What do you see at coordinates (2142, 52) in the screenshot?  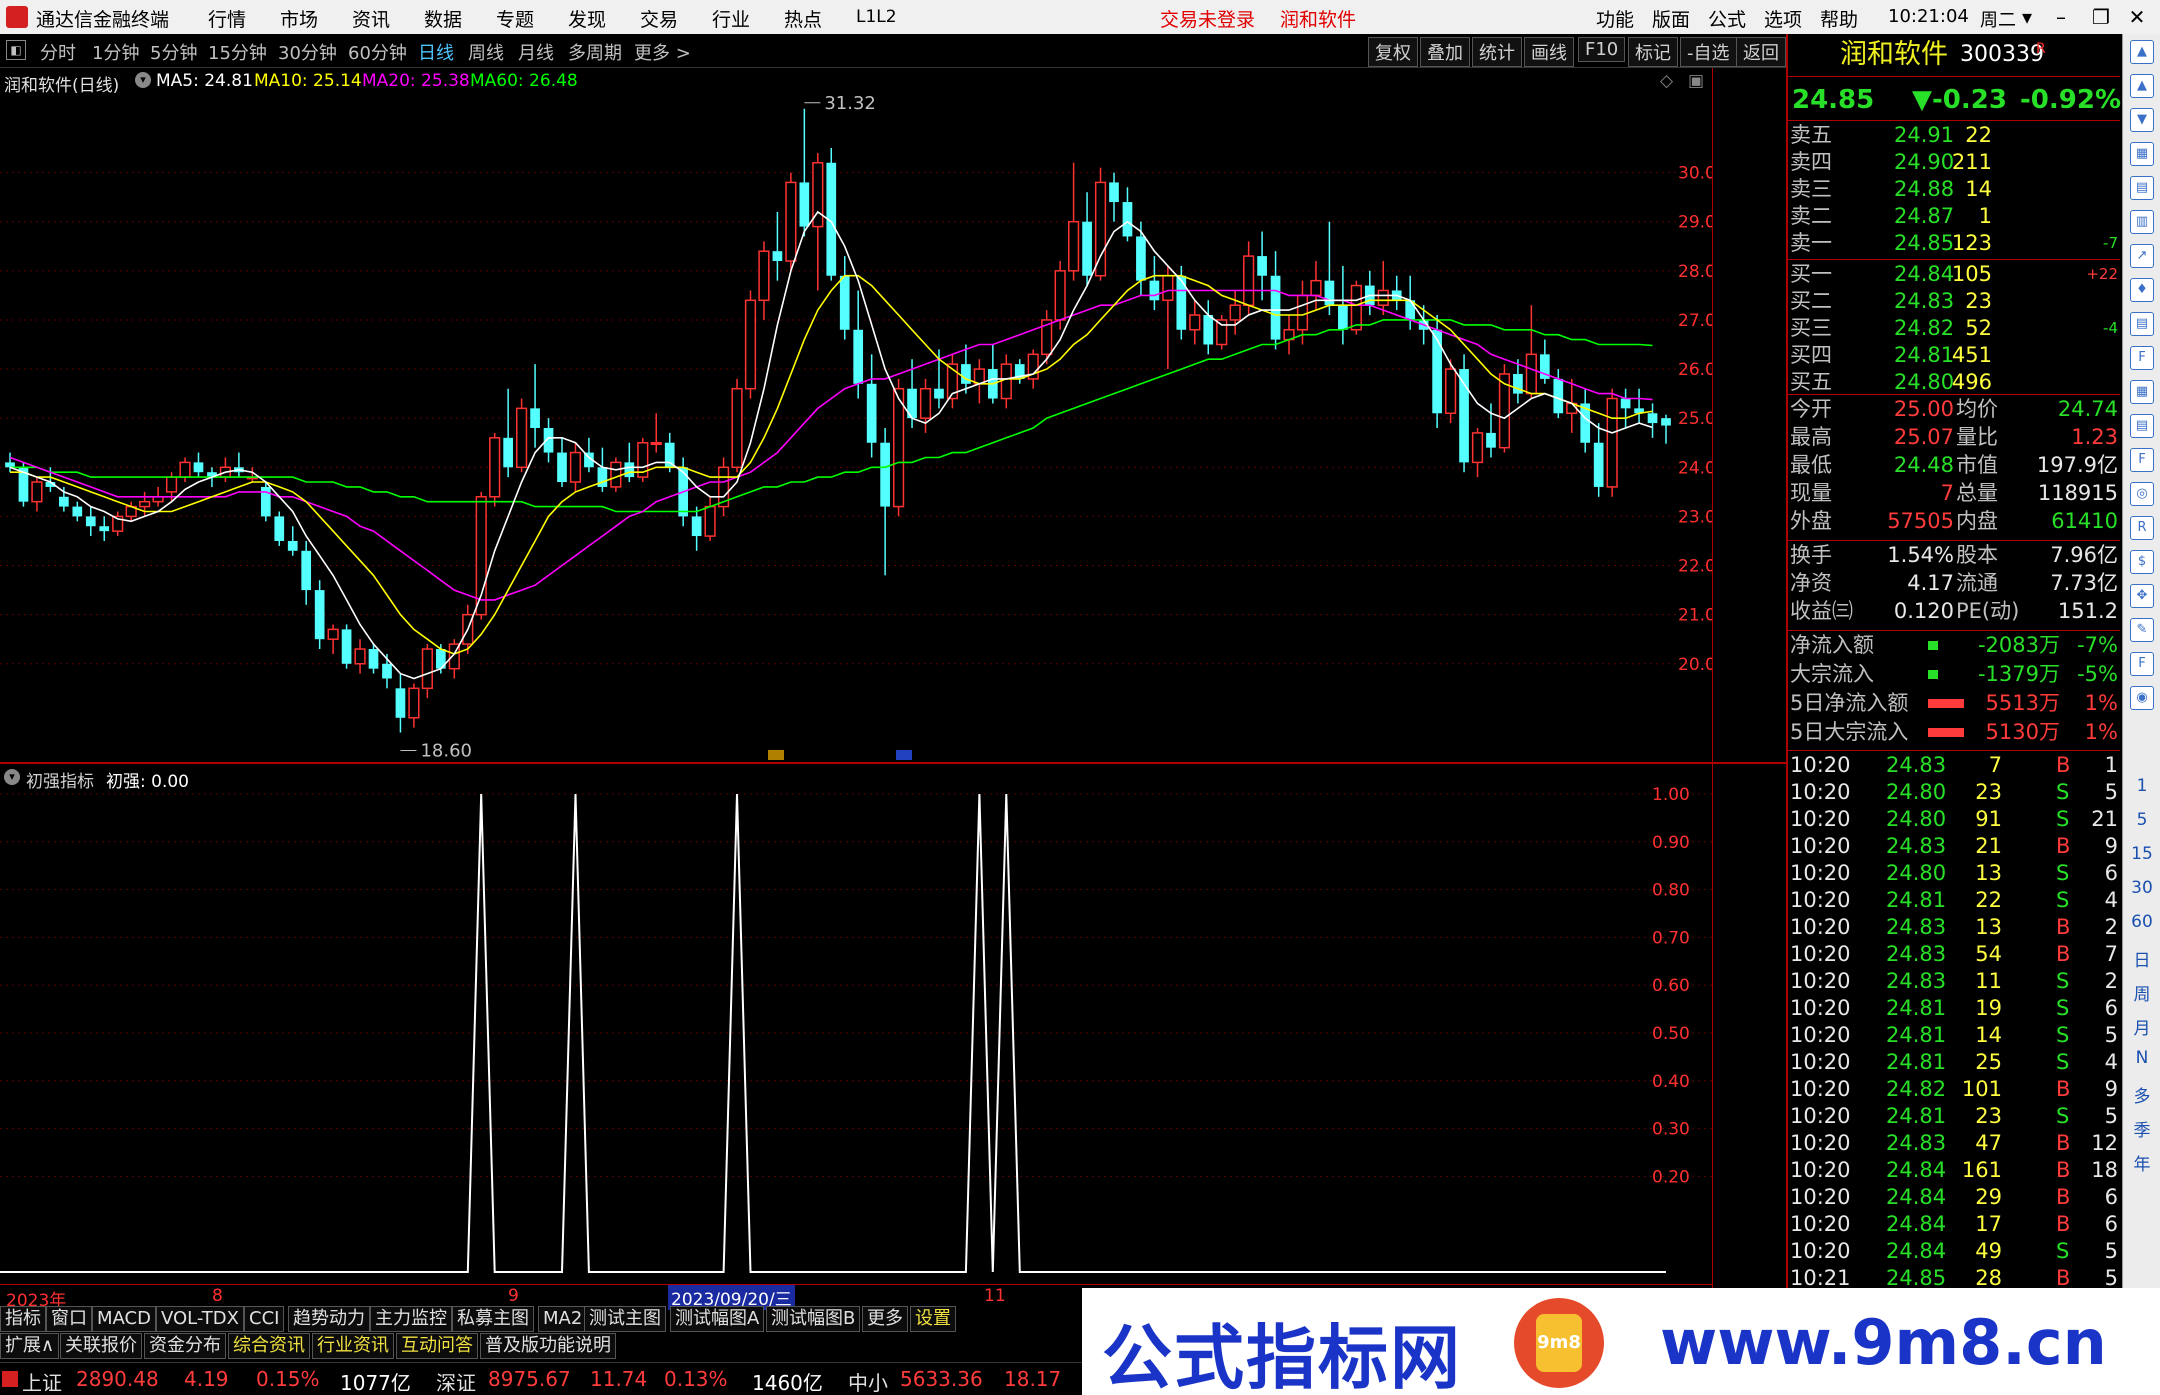 I see `collapse-up-icon: ▲` at bounding box center [2142, 52].